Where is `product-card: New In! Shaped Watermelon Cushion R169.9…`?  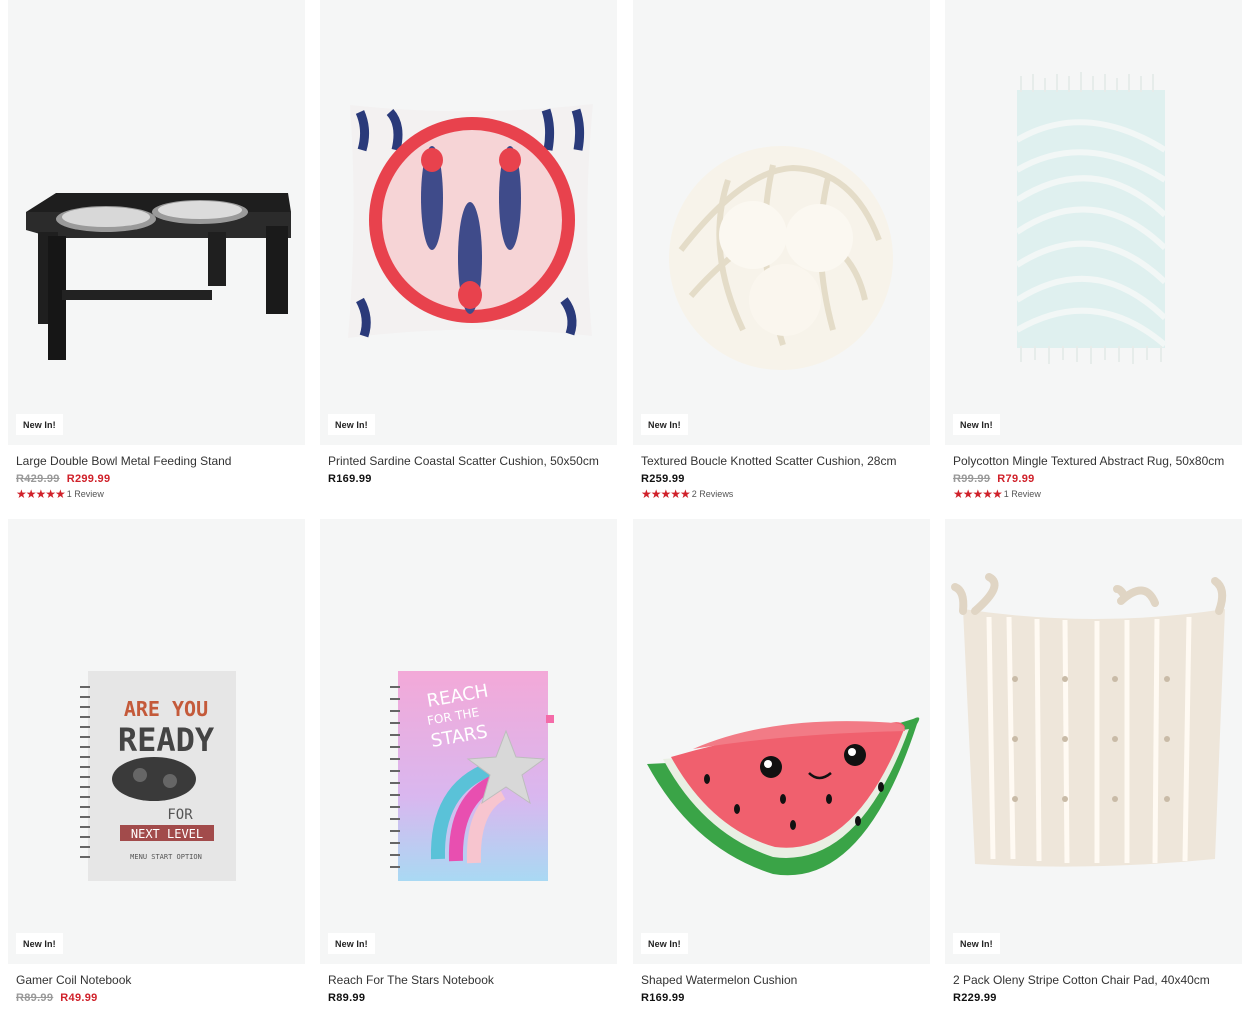
product-card: New In! Shaped Watermelon Cushion R169.9… is located at coordinates (781, 761).